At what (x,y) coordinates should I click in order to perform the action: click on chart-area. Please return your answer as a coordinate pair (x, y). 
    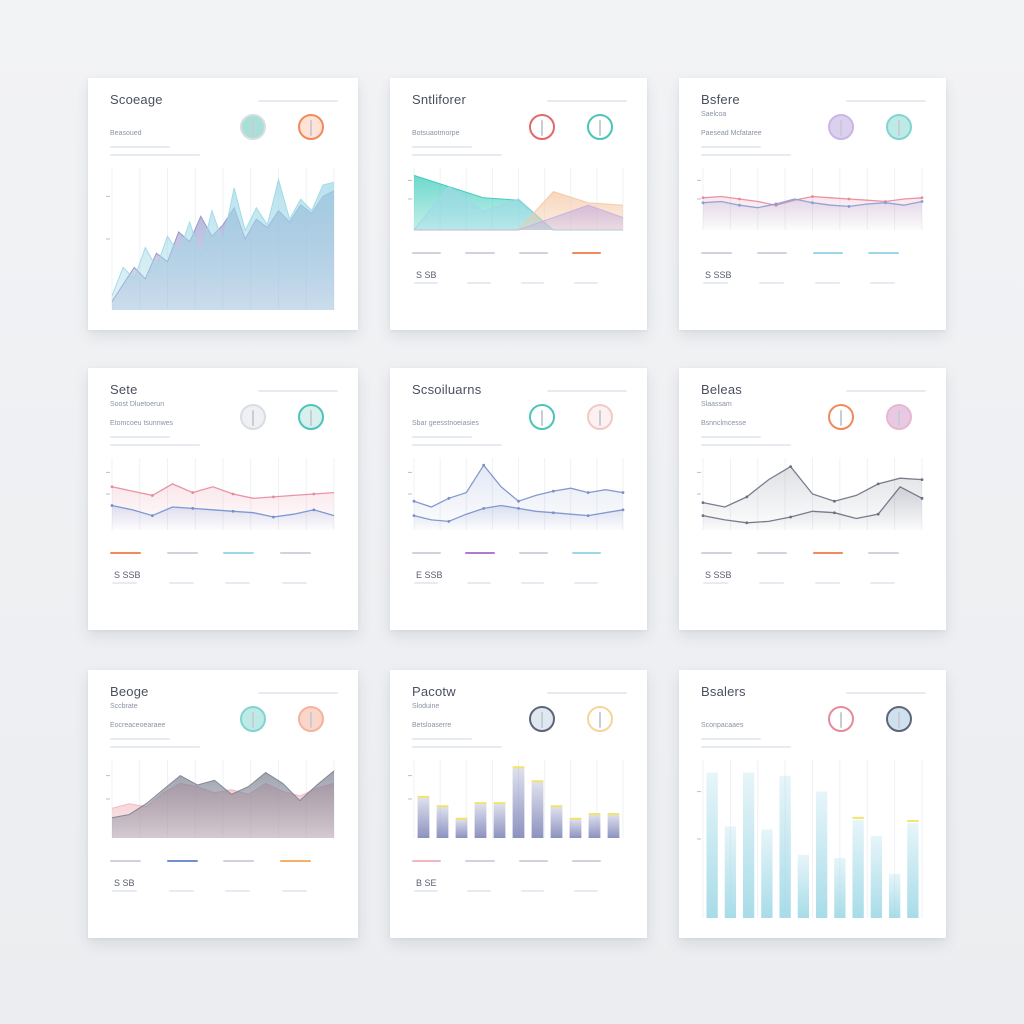
    Looking at the image, I should click on (516, 199).